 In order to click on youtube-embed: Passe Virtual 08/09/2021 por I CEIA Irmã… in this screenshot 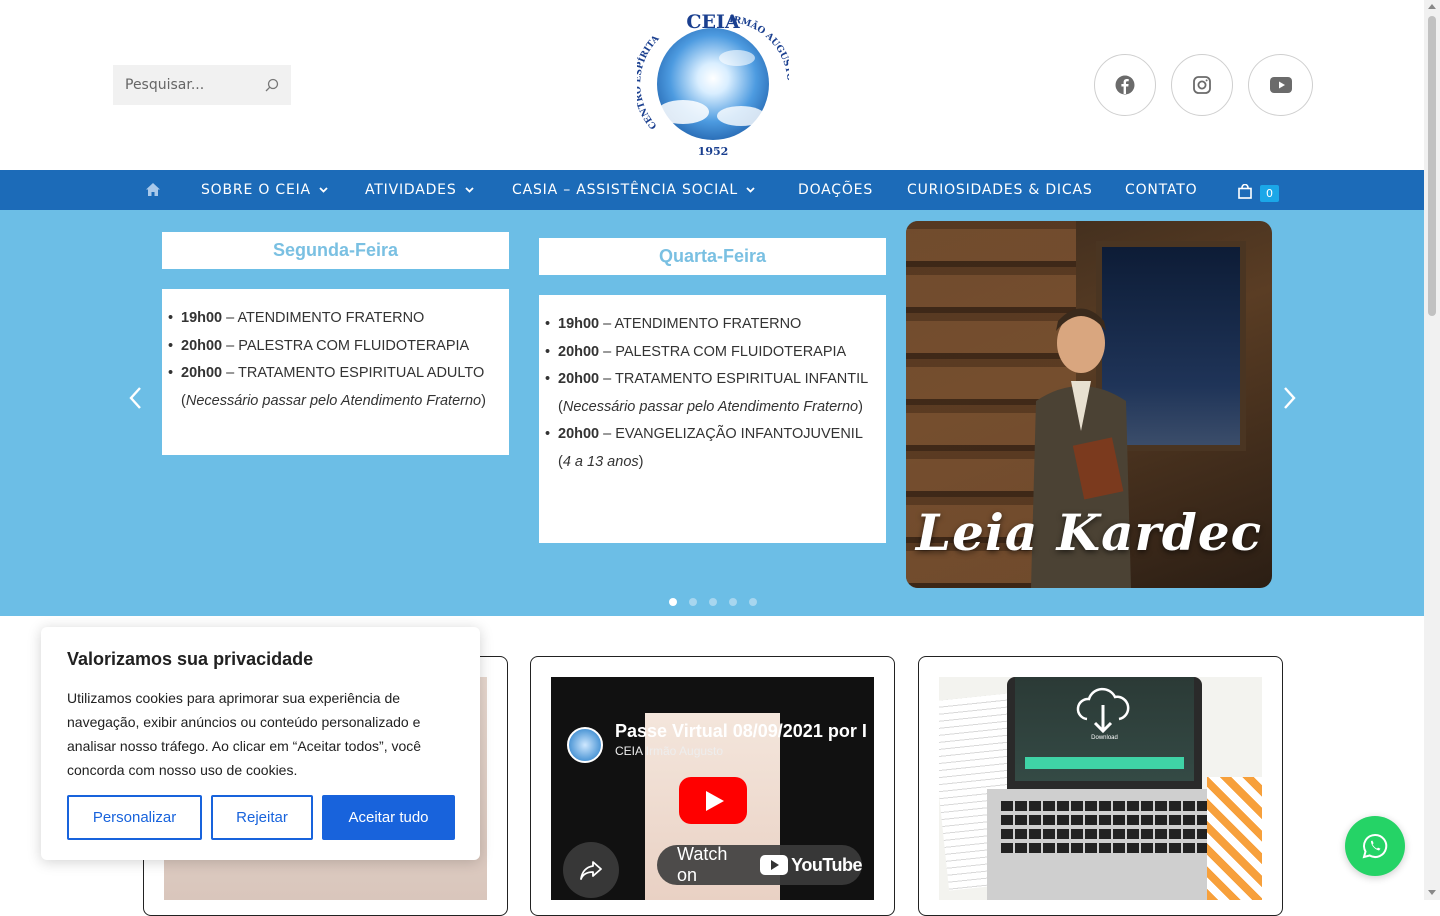, I will do `click(712, 788)`.